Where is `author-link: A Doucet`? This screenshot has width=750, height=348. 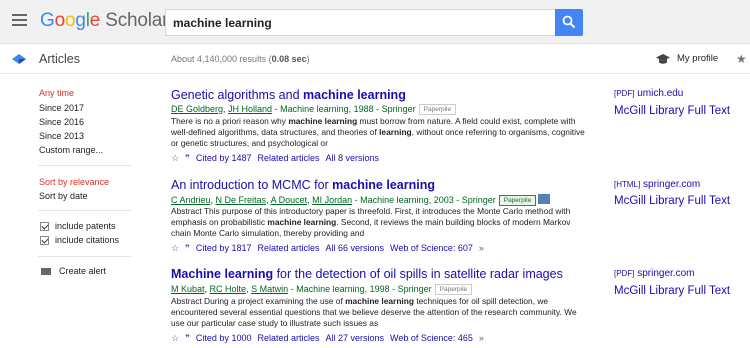 author-link: A Doucet is located at coordinates (289, 200).